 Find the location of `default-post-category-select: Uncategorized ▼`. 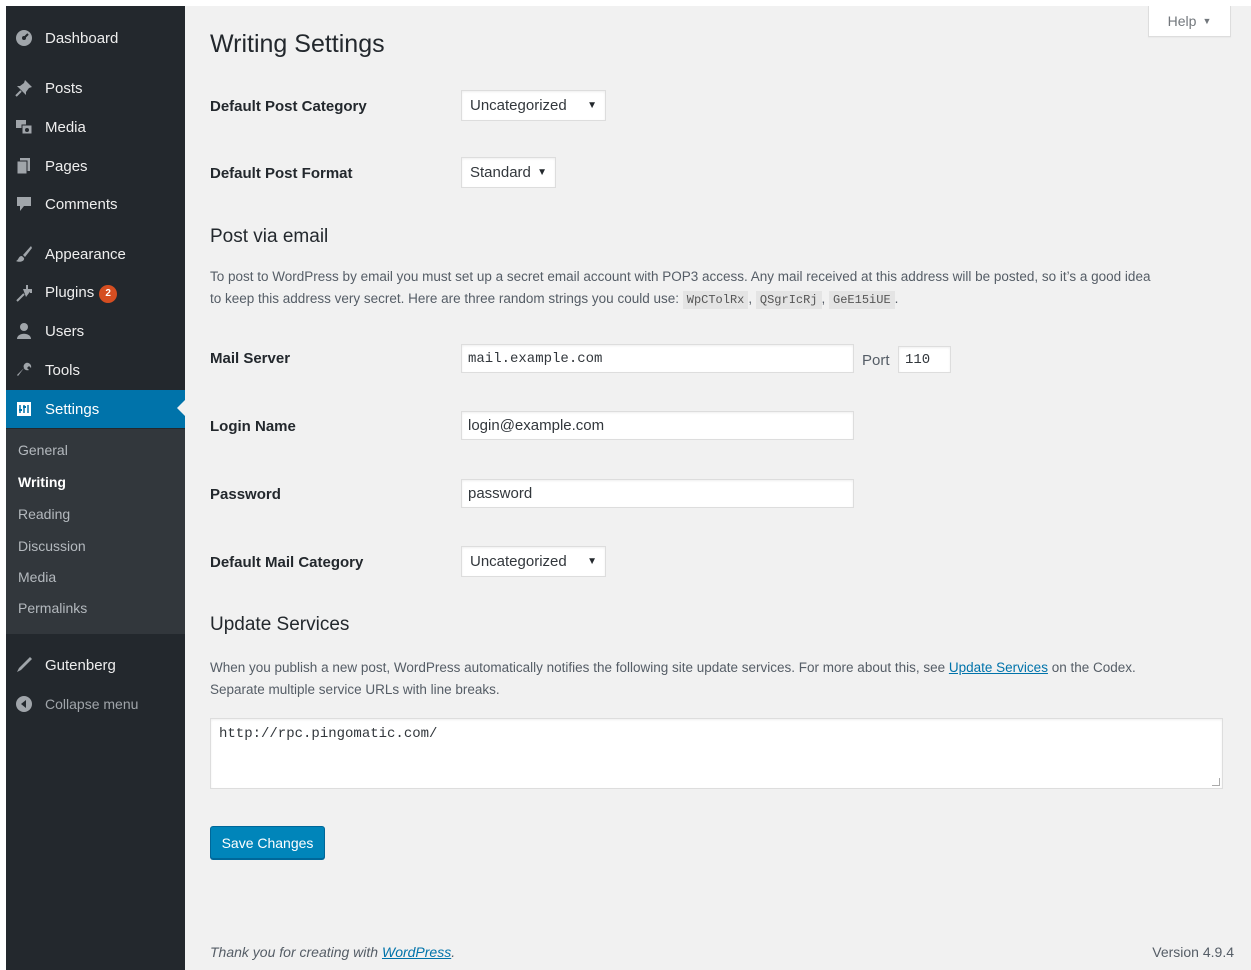

default-post-category-select: Uncategorized ▼ is located at coordinates (533, 105).